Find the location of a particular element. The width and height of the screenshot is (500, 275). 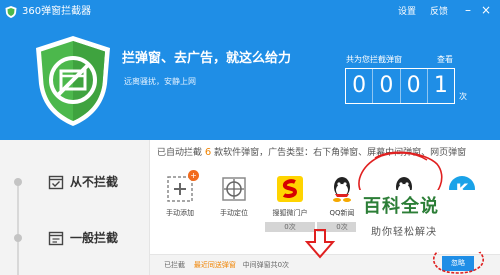

watermark-subtitle: 助你轻松解决 is located at coordinates (404, 232).